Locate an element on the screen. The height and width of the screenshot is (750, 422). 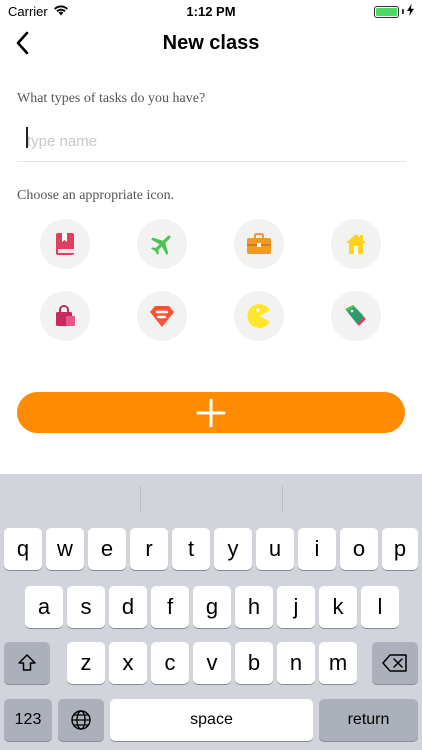
space-key: space is located at coordinates (211, 720).